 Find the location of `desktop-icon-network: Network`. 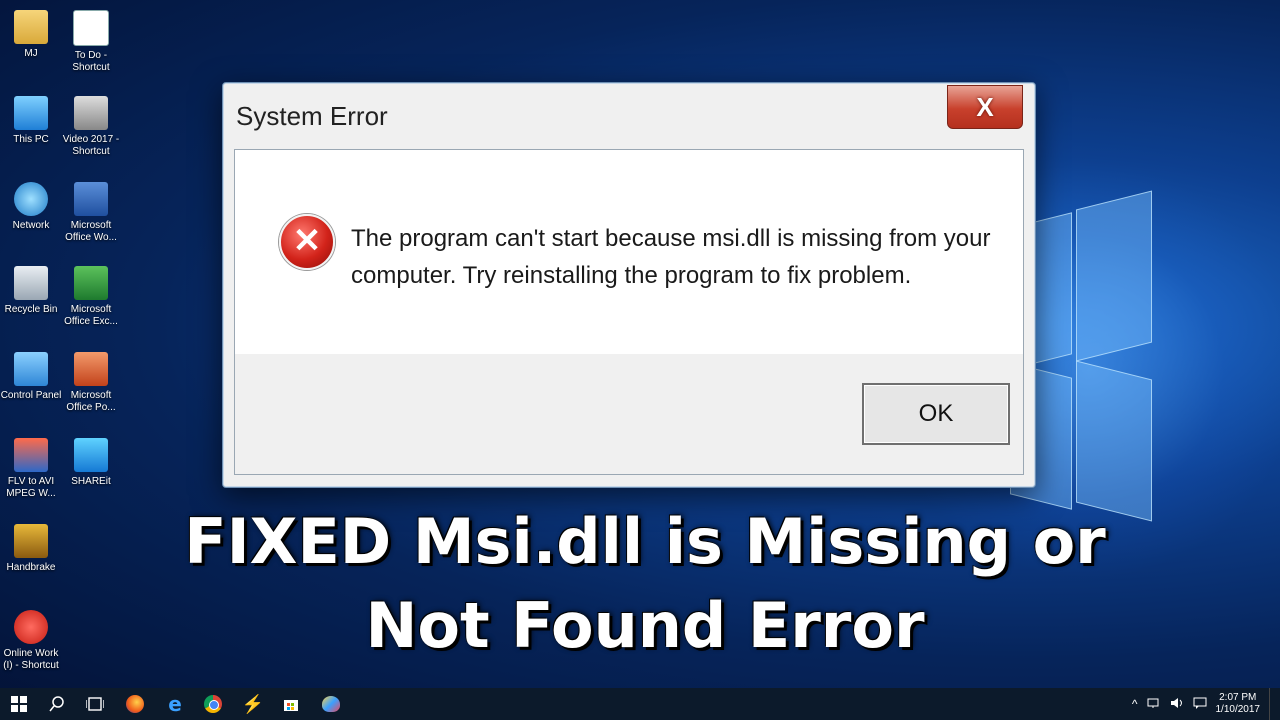

desktop-icon-network: Network is located at coordinates (31, 207).